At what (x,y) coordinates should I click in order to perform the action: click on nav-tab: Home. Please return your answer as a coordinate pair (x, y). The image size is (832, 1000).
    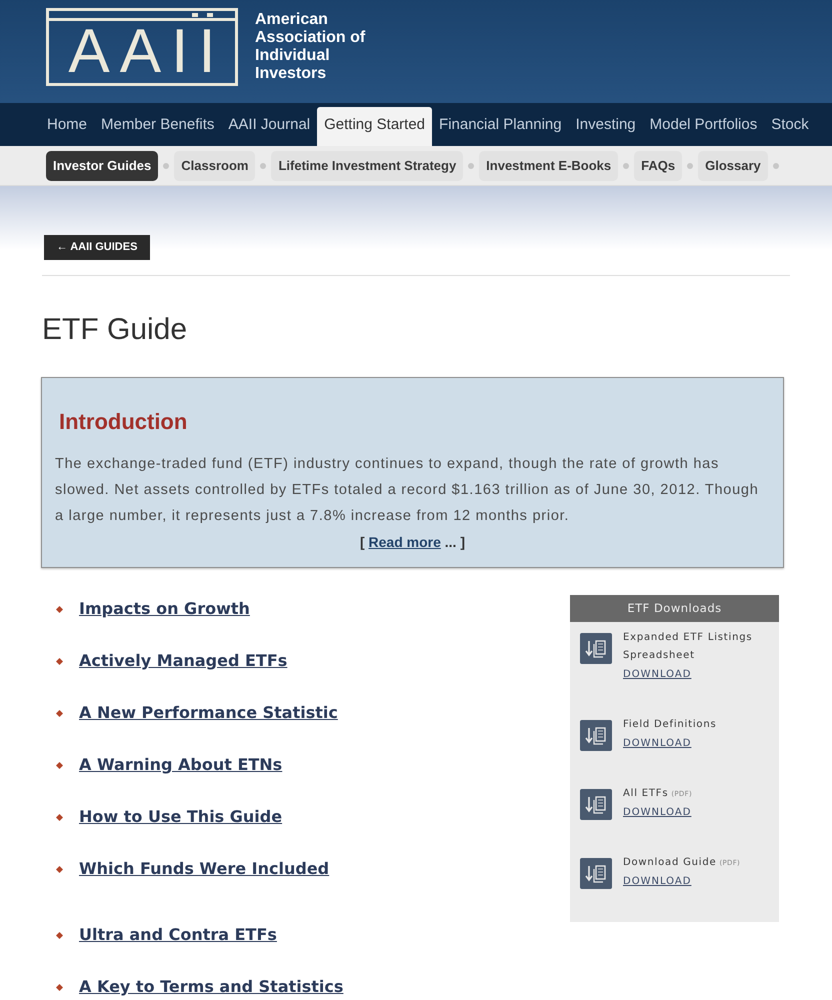
    Looking at the image, I should click on (67, 126).